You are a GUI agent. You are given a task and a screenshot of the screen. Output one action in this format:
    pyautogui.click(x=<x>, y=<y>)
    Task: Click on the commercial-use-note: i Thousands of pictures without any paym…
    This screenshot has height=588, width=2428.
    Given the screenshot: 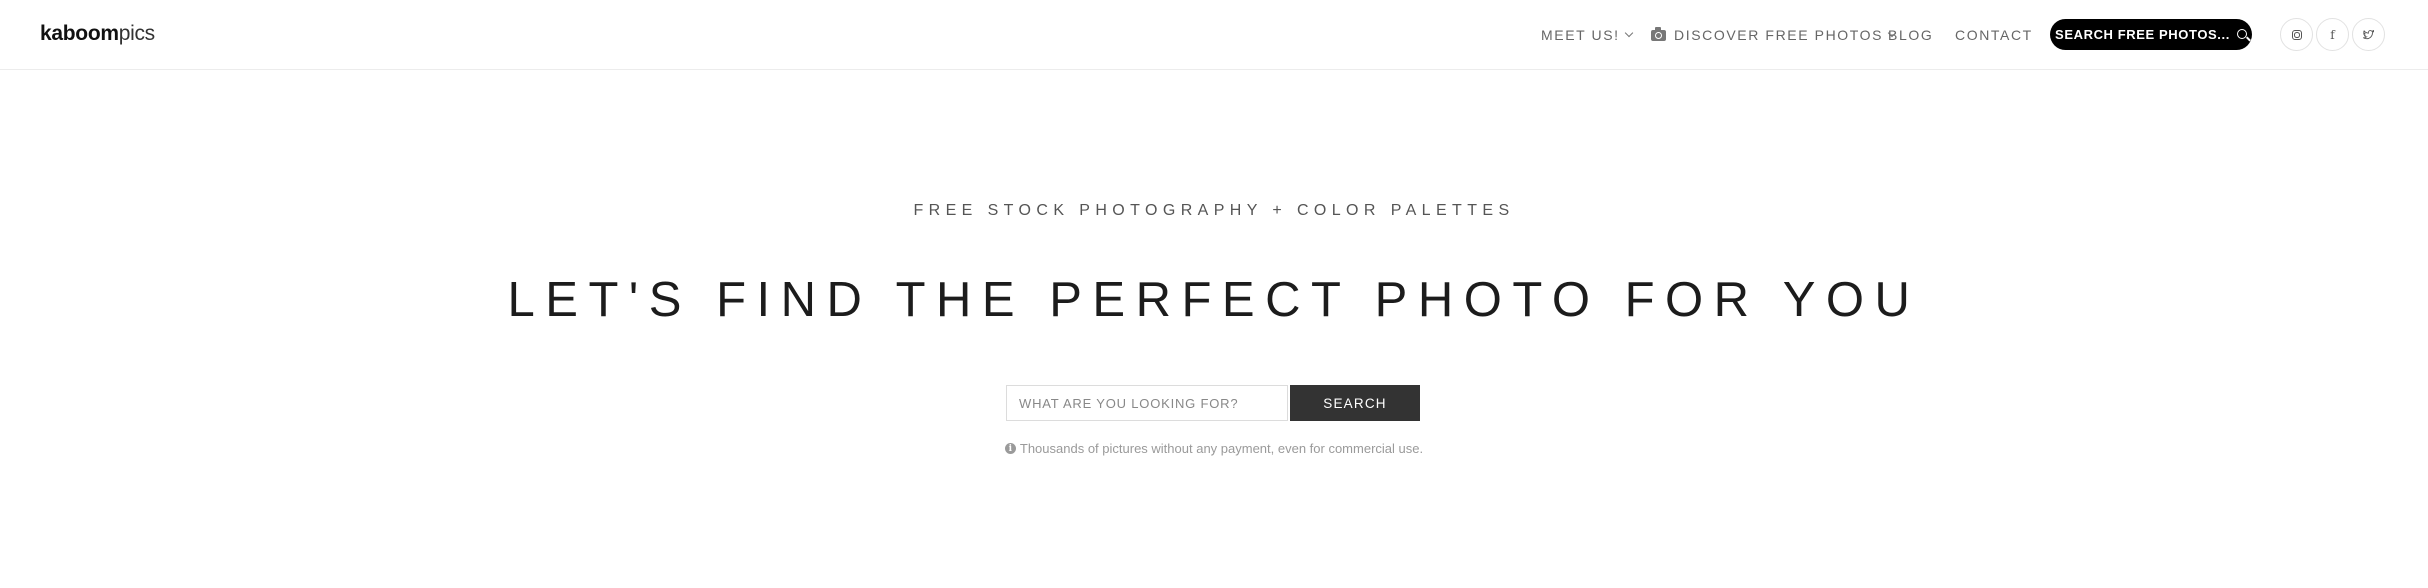 What is the action you would take?
    pyautogui.click(x=1214, y=448)
    